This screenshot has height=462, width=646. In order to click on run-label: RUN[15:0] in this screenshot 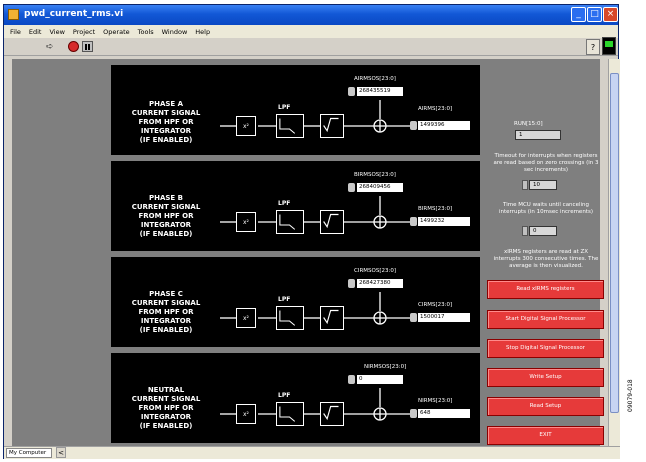, I will do `click(528, 124)`.